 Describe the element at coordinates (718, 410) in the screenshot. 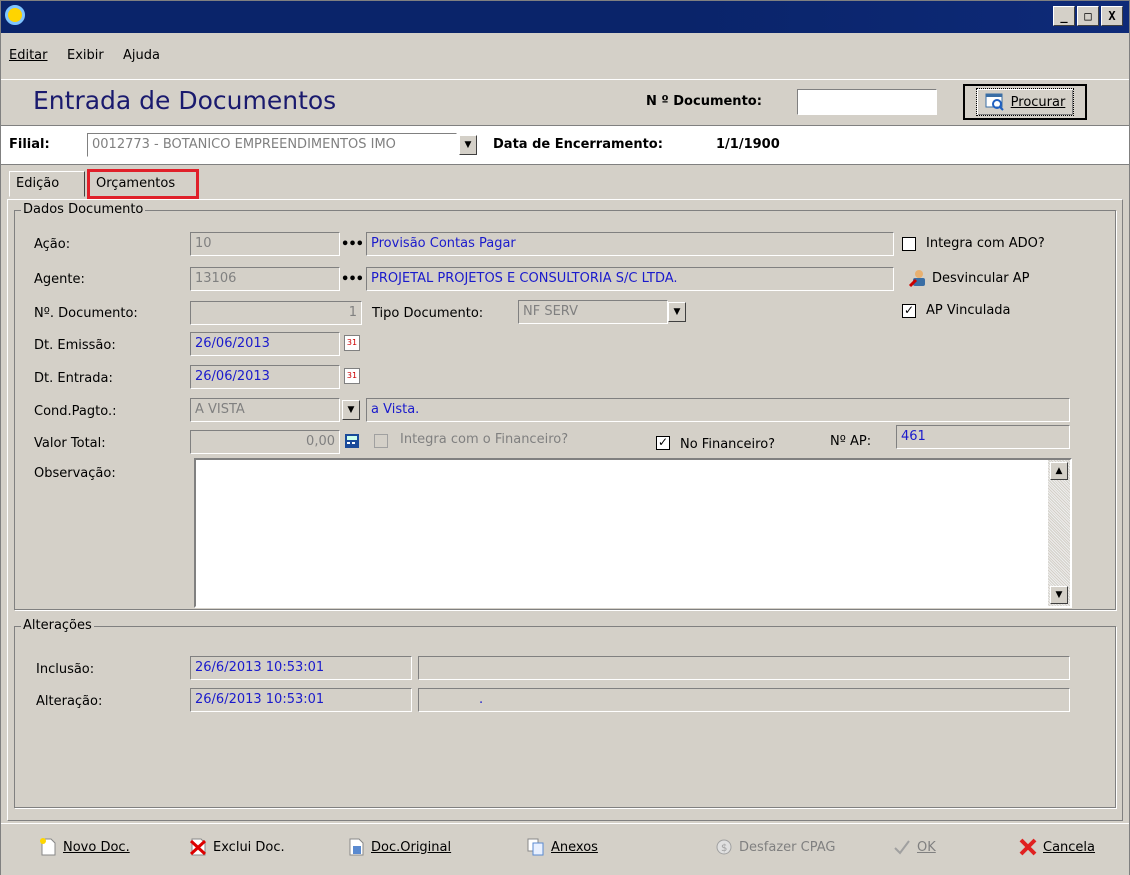

I see `cond-pagto-desc: a Vista.` at that location.